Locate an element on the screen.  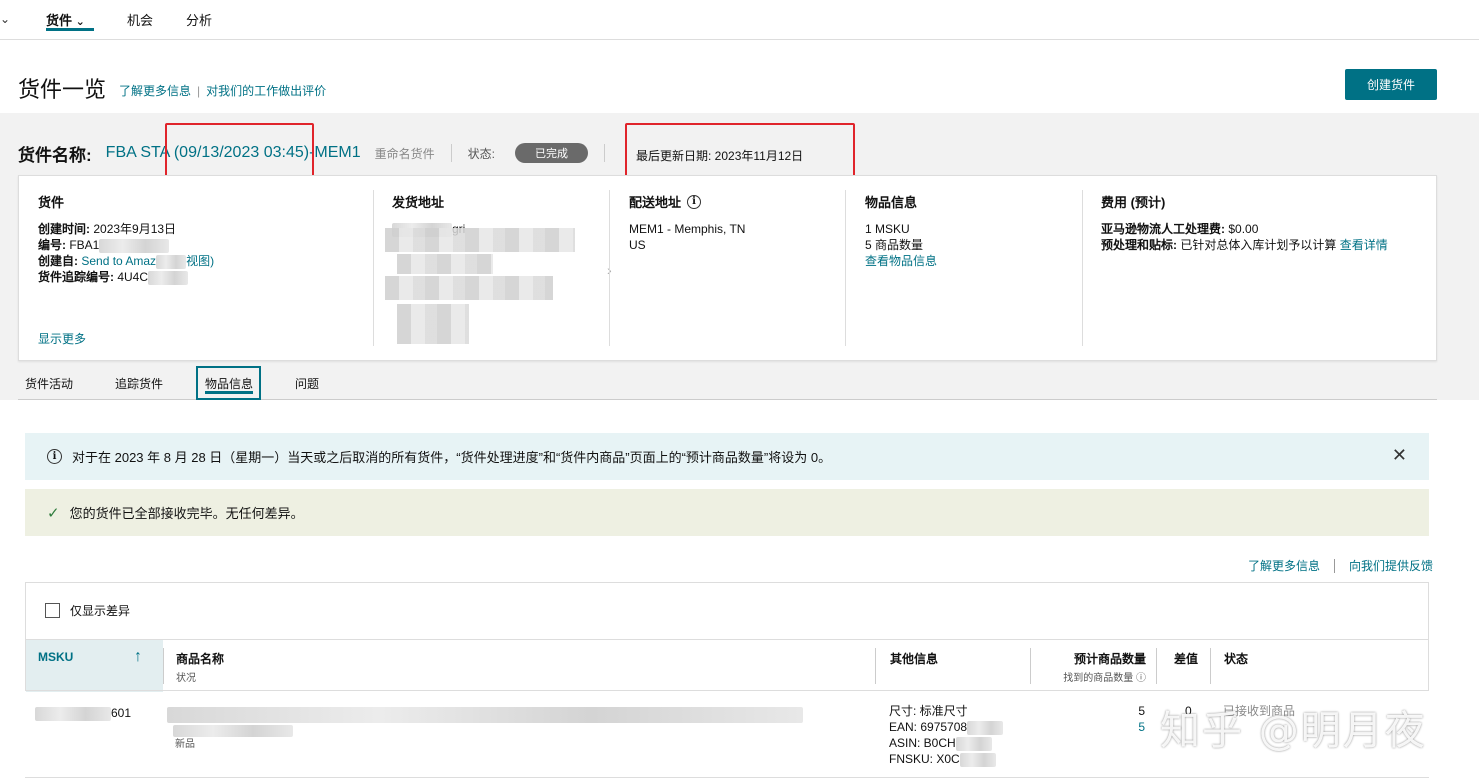
success-alert-text: 您的货件已全部接收完毕。无任何差异。 is located at coordinates (186, 513).